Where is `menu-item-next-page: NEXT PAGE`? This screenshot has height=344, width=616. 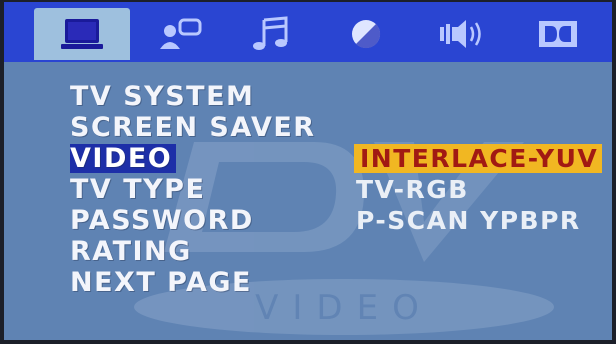
menu-item-next-page: NEXT PAGE is located at coordinates (161, 282).